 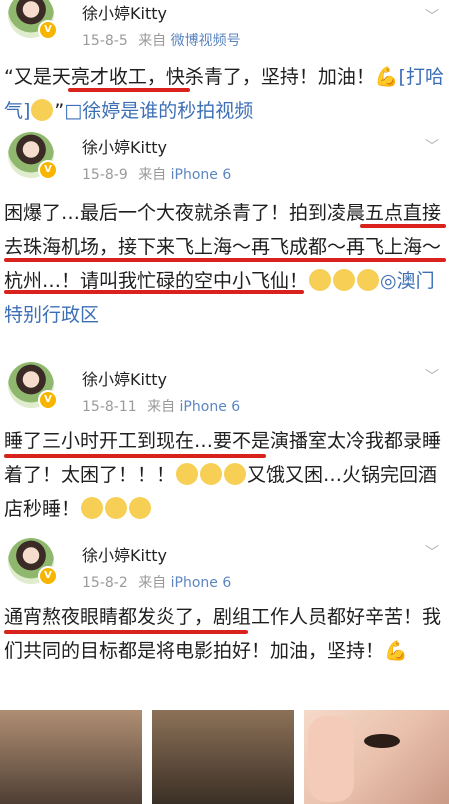 I want to click on image-grid, so click(x=224, y=757).